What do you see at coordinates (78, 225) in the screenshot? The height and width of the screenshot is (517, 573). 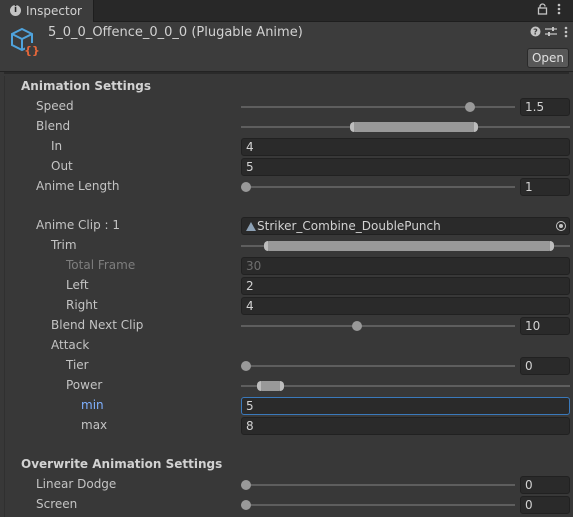 I see `anime-clip-label: Anime Clip : 1` at bounding box center [78, 225].